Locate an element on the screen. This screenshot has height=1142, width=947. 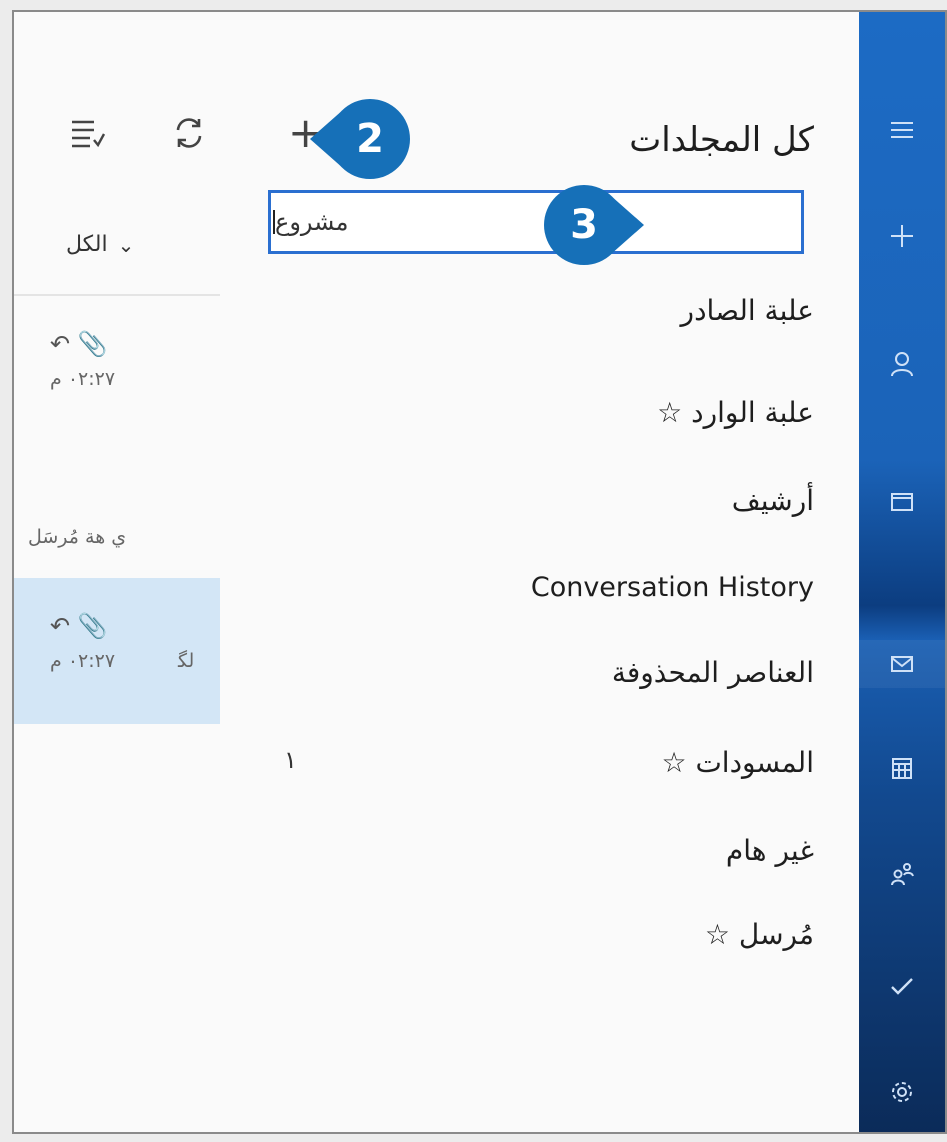
new-folder-name-value: مشروع is located at coordinates (312, 222).